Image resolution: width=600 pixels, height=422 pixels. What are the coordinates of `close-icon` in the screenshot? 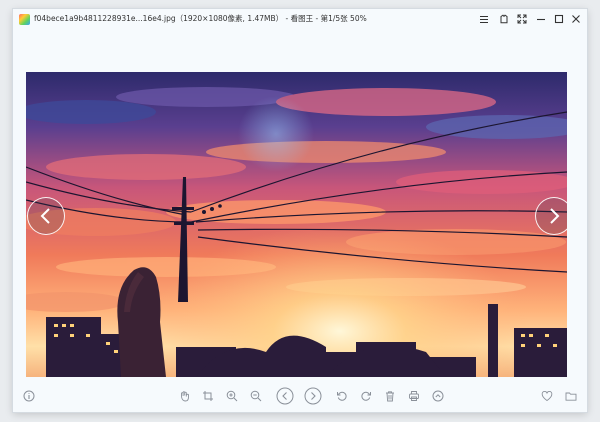 It's located at (576, 19).